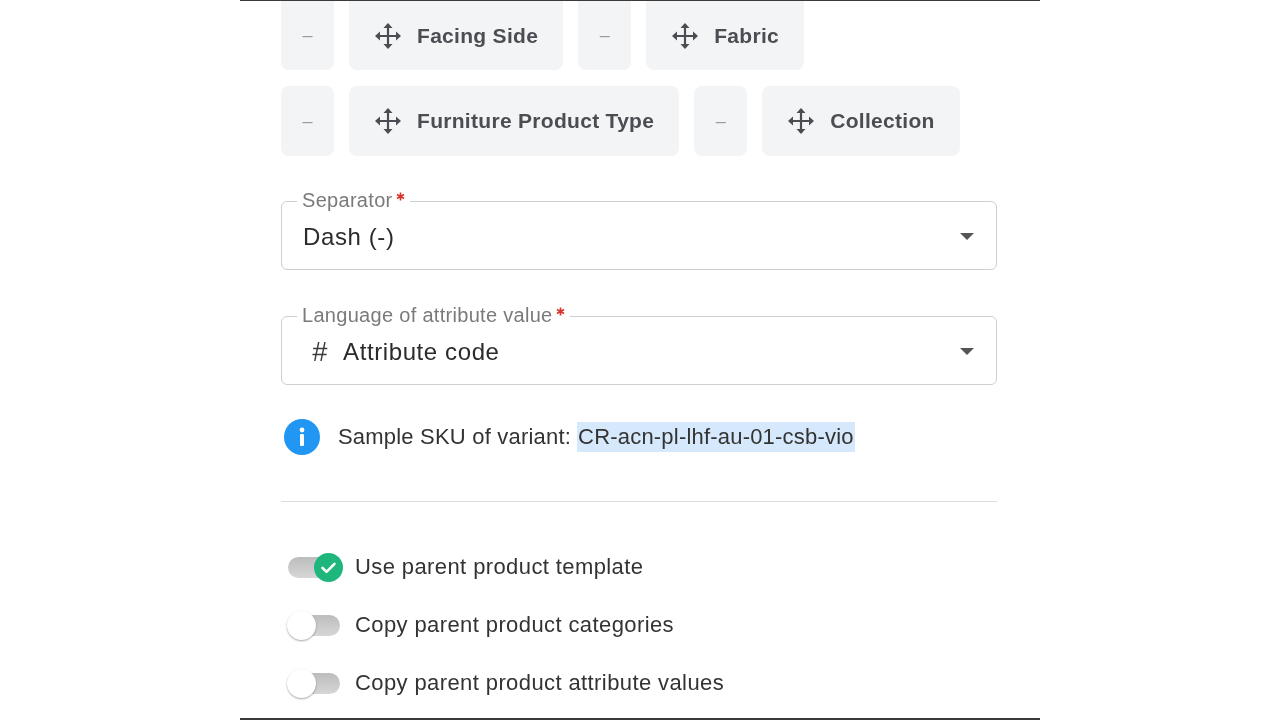 The width and height of the screenshot is (1280, 720). I want to click on field-value: Dash (-), so click(349, 236).